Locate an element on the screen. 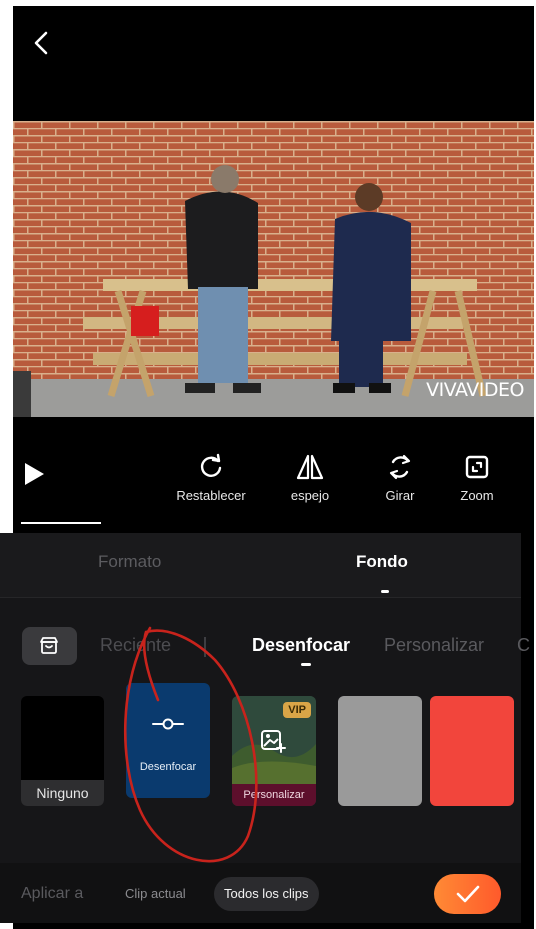 The image size is (536, 929). play-button is located at coordinates (34, 474).